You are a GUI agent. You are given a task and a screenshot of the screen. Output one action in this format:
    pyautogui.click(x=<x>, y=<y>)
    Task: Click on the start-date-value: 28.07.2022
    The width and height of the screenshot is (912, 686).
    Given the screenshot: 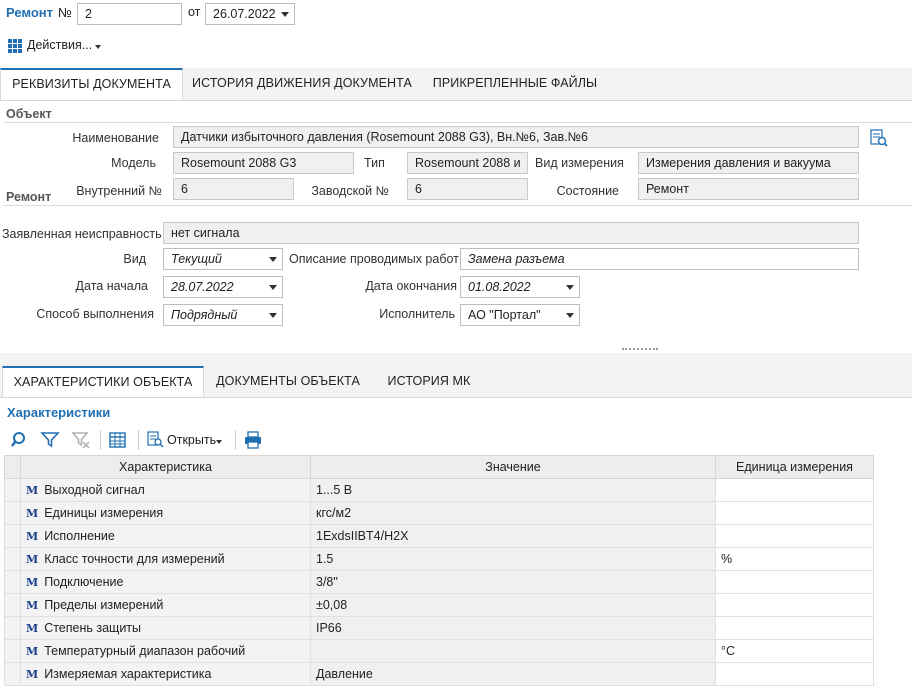 What is the action you would take?
    pyautogui.click(x=202, y=287)
    